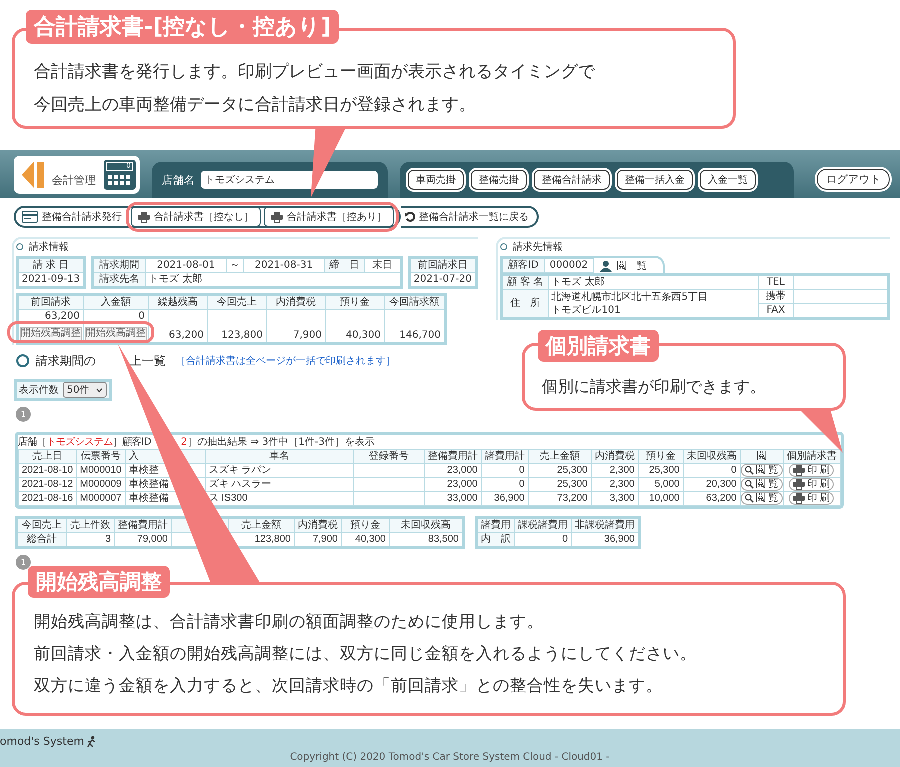  I want to click on column-header: 個別請求書, so click(811, 457).